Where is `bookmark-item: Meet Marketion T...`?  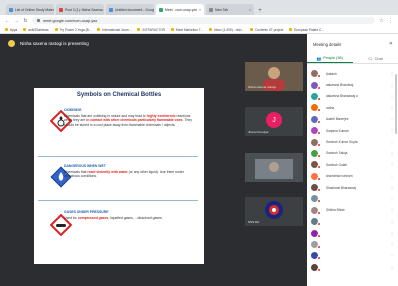
bookmark-item: Meet Marketion T... is located at coordinates (186, 30).